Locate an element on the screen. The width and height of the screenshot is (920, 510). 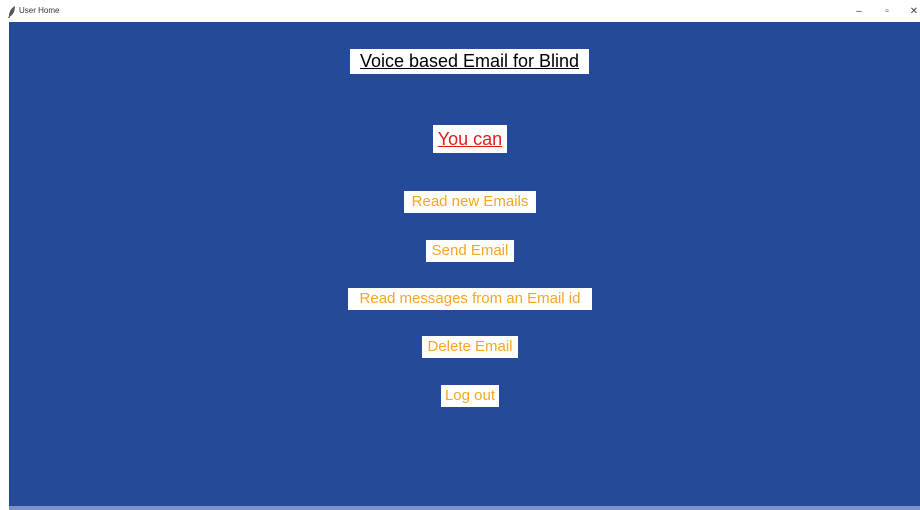
window-title: User Home is located at coordinates (39, 10).